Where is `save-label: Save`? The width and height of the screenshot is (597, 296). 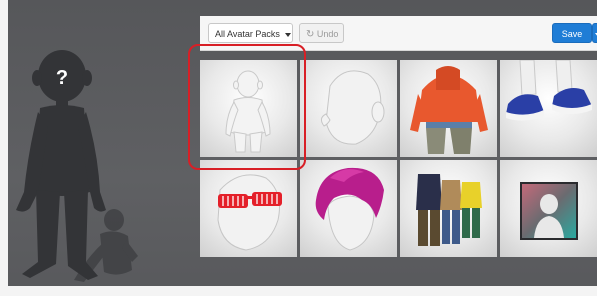 save-label: Save is located at coordinates (572, 34).